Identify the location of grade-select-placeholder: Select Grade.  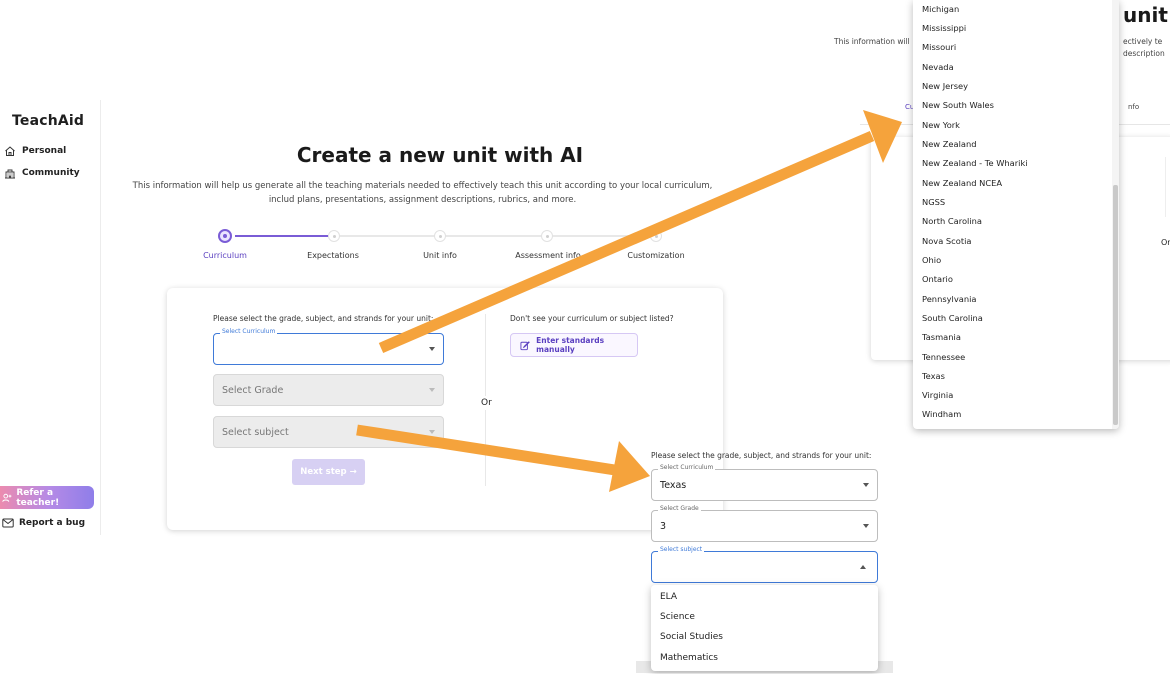
(253, 390).